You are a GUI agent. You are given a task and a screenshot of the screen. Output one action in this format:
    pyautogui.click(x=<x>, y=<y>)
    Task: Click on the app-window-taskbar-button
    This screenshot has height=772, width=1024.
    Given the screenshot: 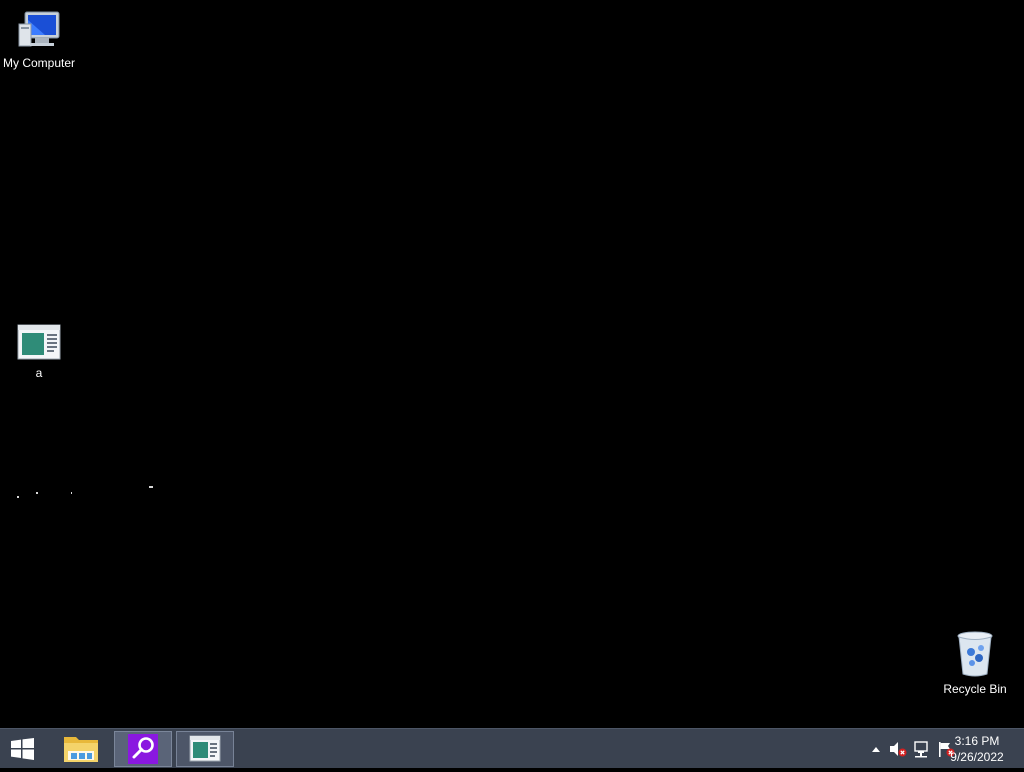 What is the action you would take?
    pyautogui.click(x=205, y=749)
    